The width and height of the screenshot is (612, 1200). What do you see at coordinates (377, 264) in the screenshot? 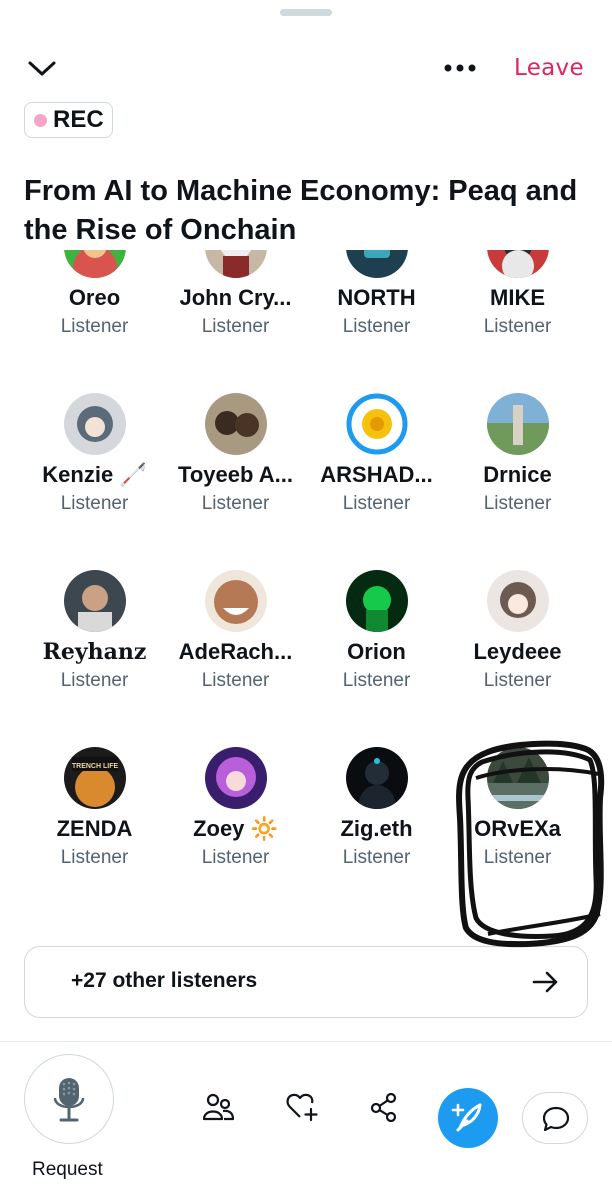
I see `robot-avatar` at bounding box center [377, 264].